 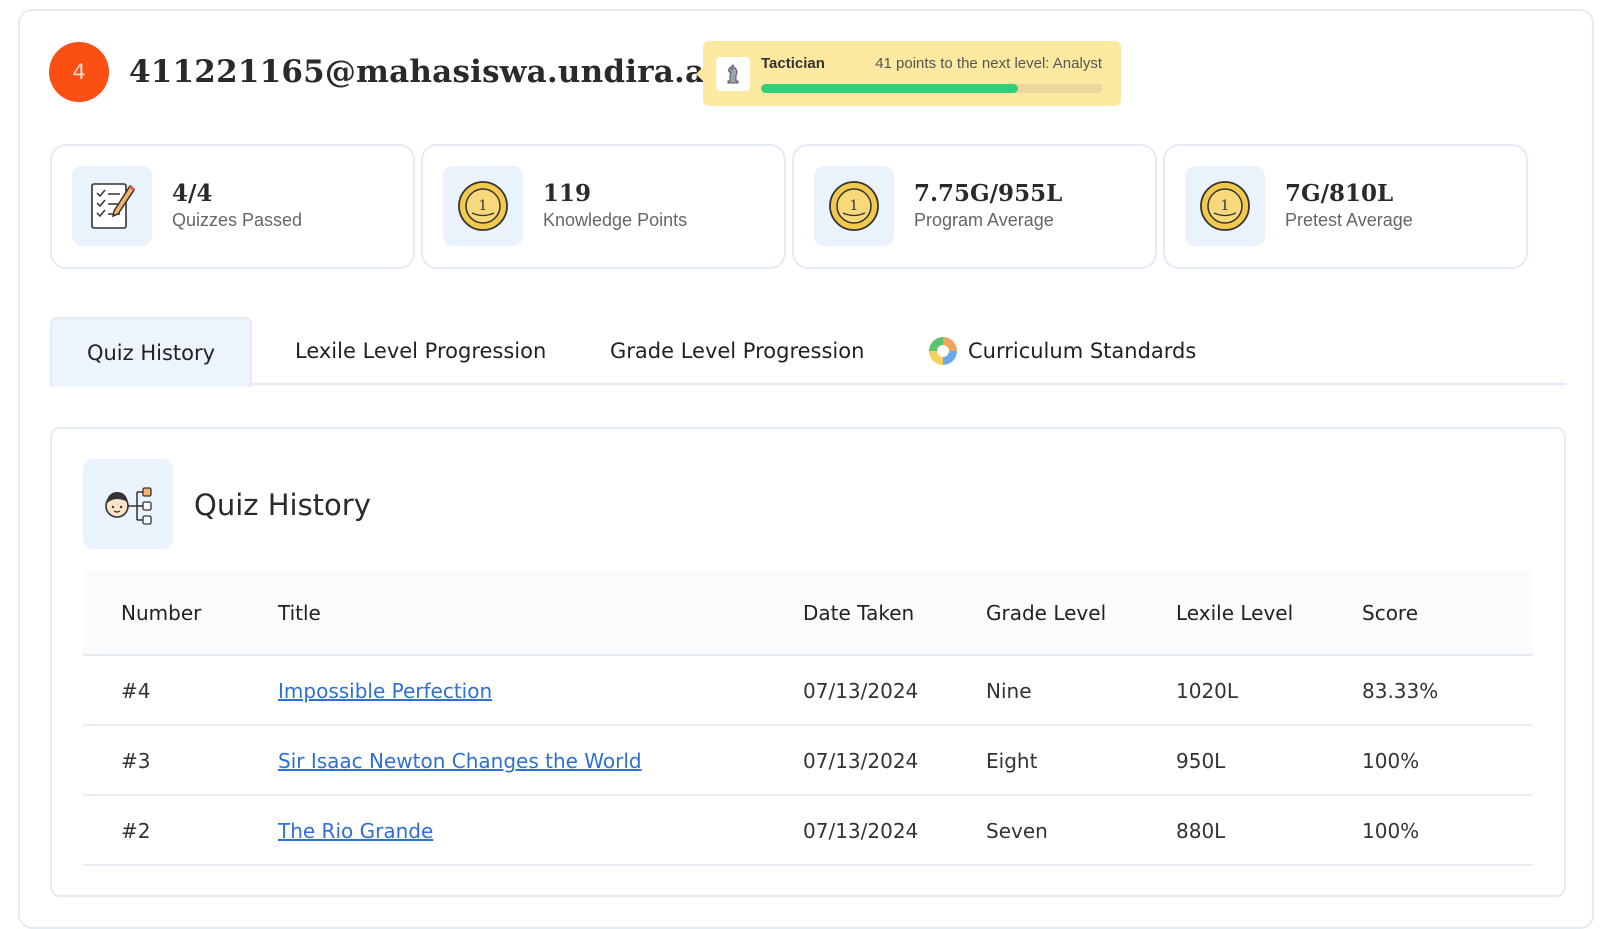 I want to click on tab-label: Curriculum Standards, so click(x=1082, y=351).